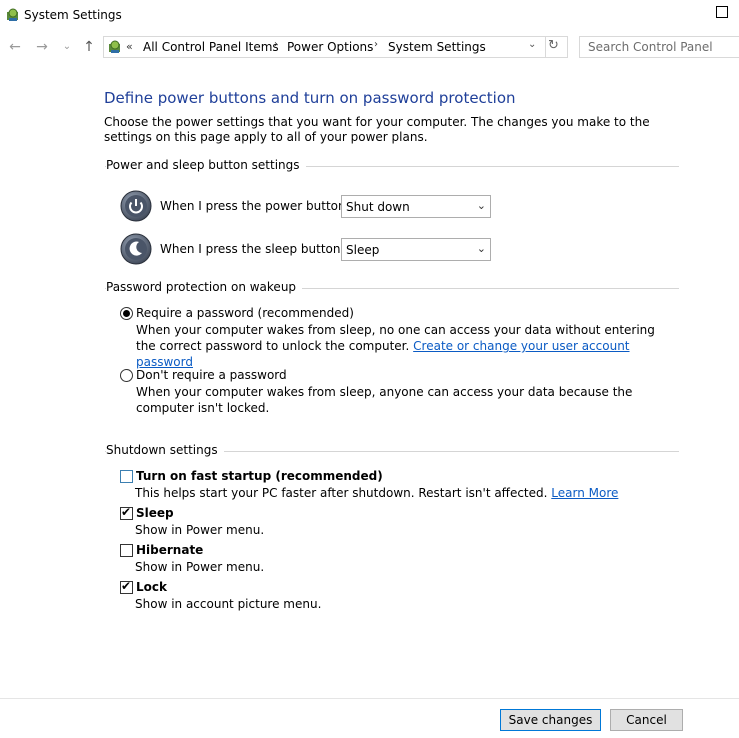 The width and height of the screenshot is (739, 738). Describe the element at coordinates (136, 249) in the screenshot. I see `sleep-button-icon` at that location.